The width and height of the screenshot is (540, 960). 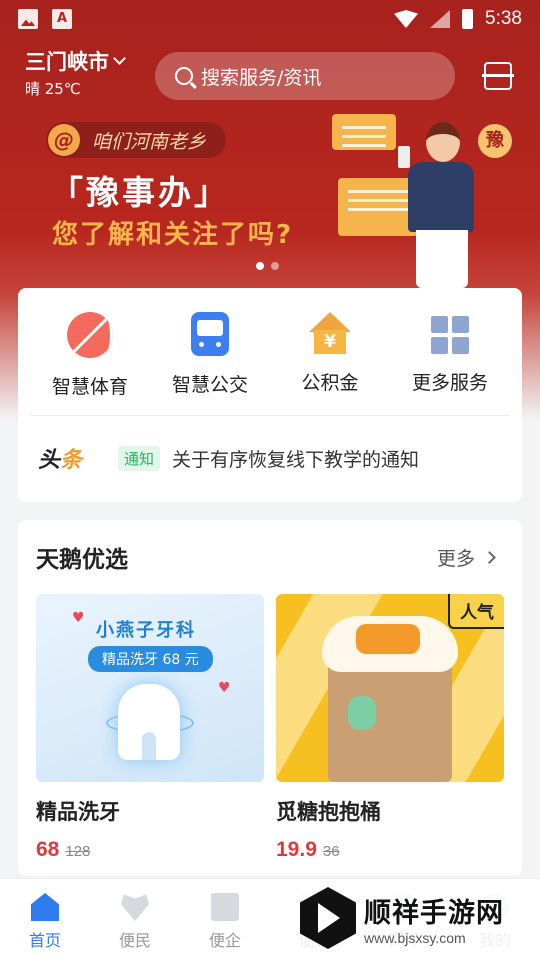 What do you see at coordinates (89, 387) in the screenshot?
I see `service-label: 智慧体育` at bounding box center [89, 387].